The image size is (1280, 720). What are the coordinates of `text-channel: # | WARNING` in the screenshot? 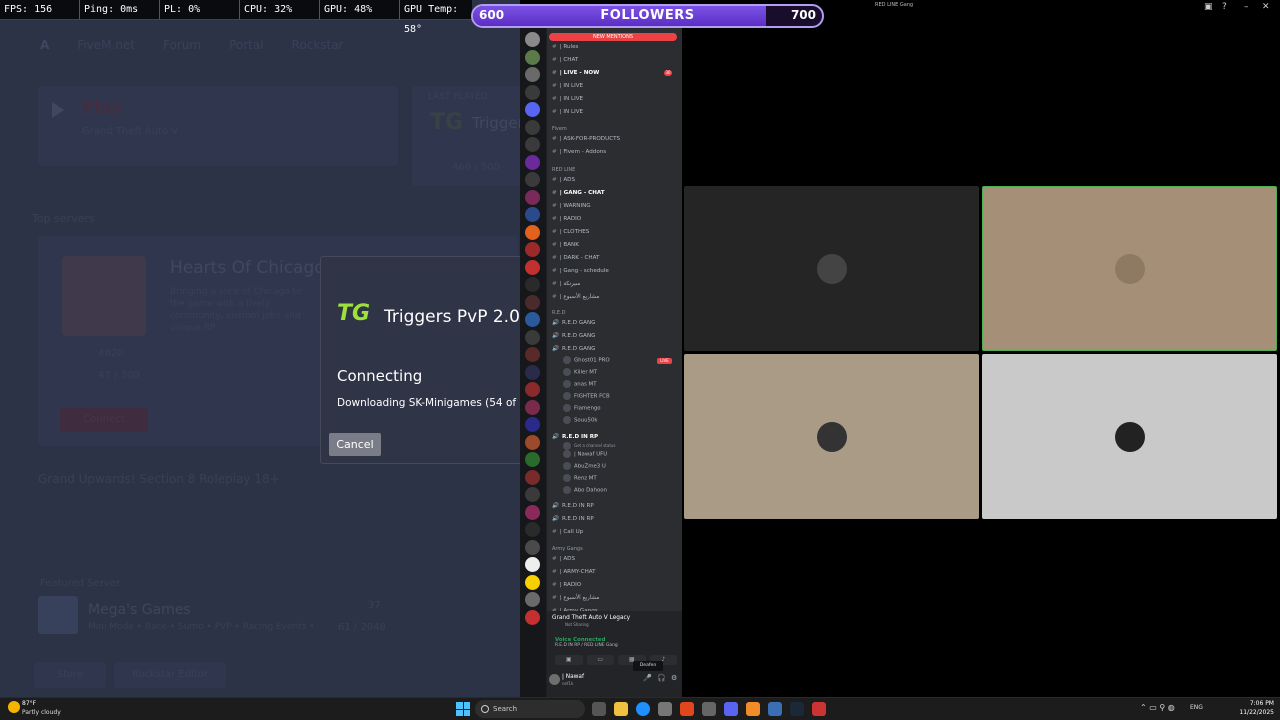 It's located at (571, 206).